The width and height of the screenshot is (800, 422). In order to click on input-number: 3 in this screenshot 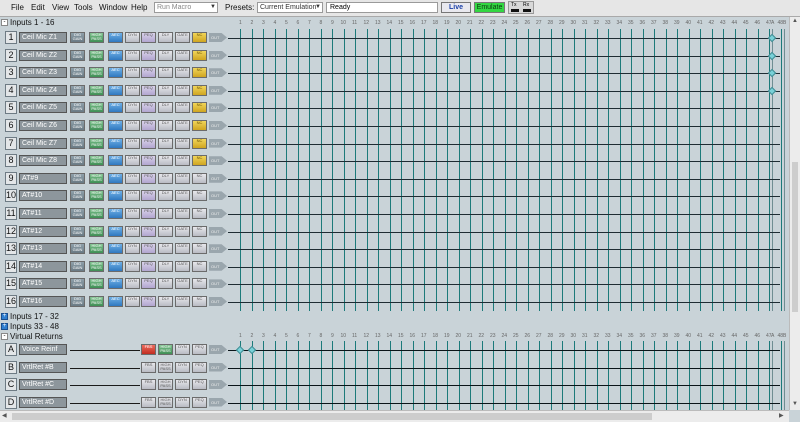, I will do `click(11, 73)`.